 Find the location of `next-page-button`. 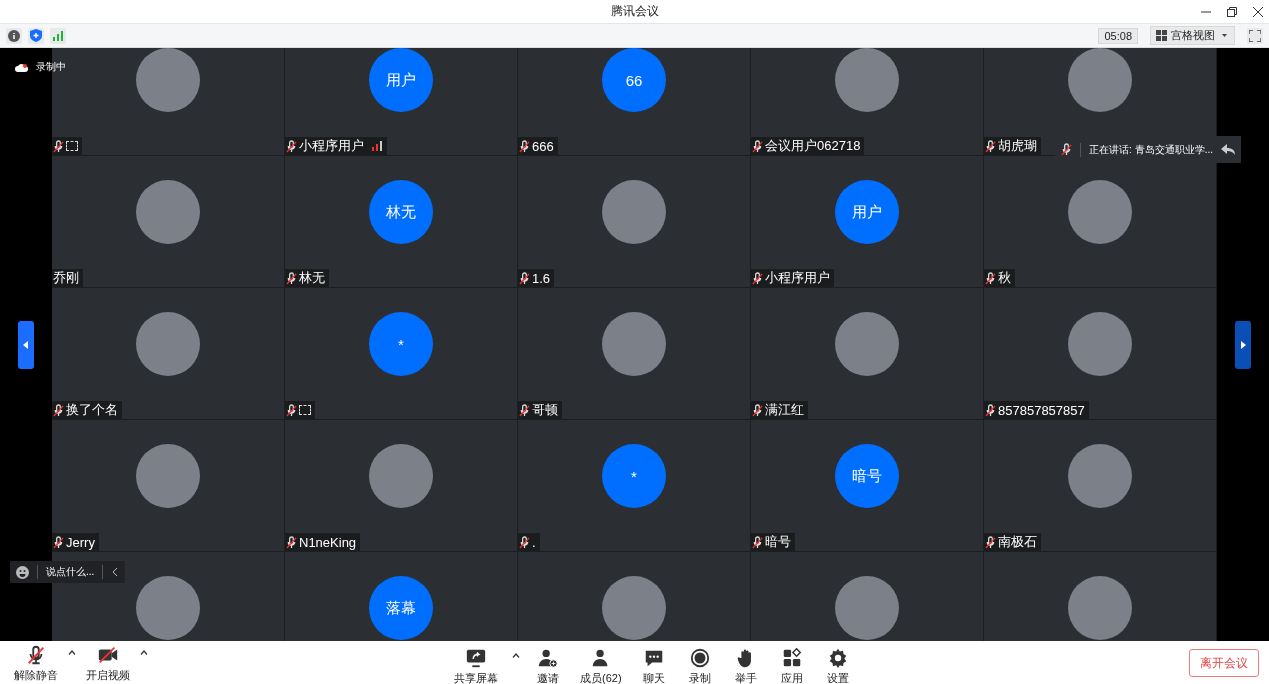

next-page-button is located at coordinates (1243, 344).